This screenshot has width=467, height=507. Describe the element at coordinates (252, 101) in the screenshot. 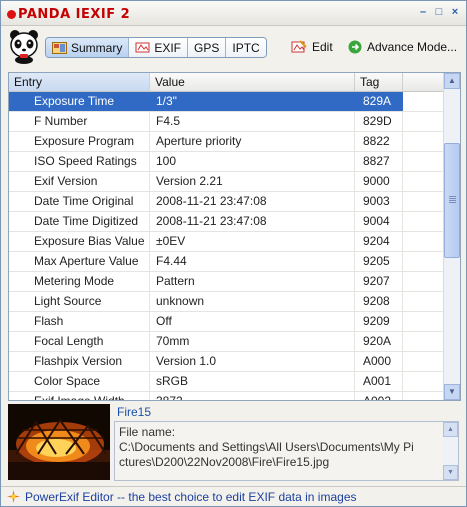

I see `cell-value: 1/3"` at that location.